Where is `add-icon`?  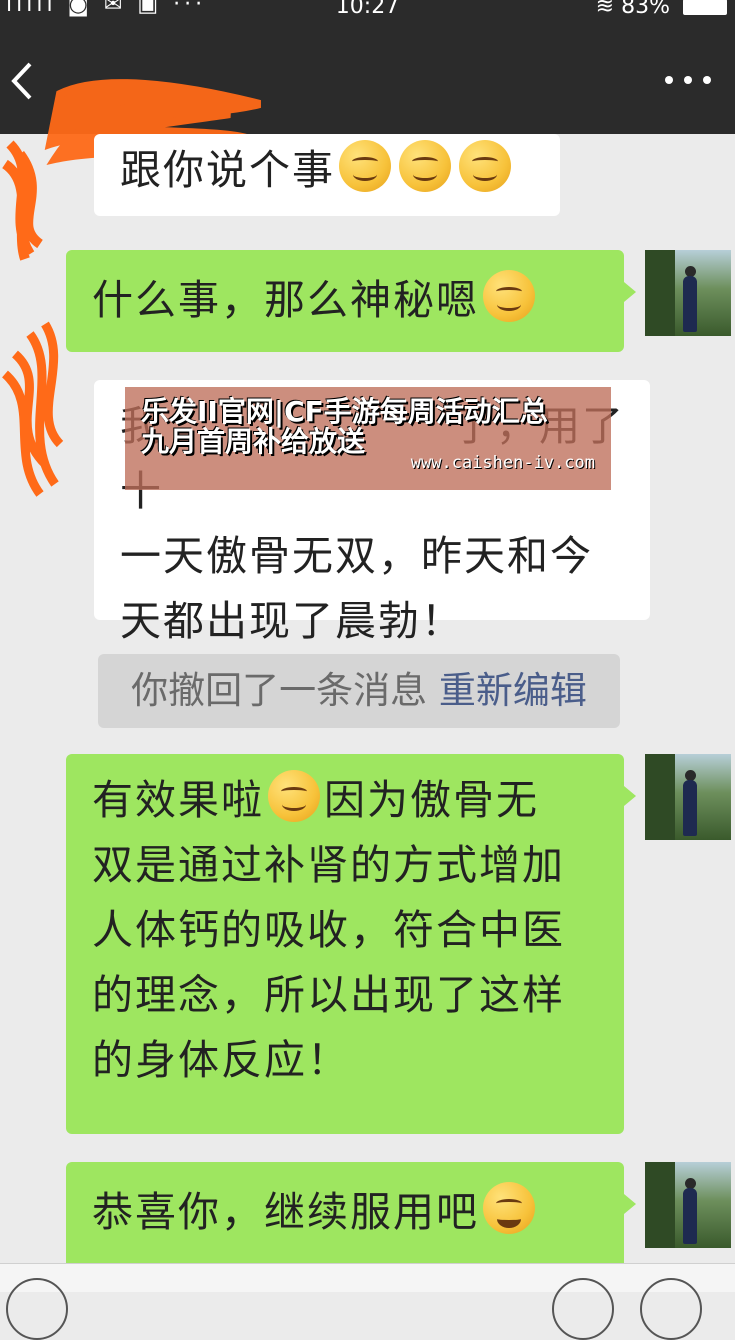
add-icon is located at coordinates (671, 1309).